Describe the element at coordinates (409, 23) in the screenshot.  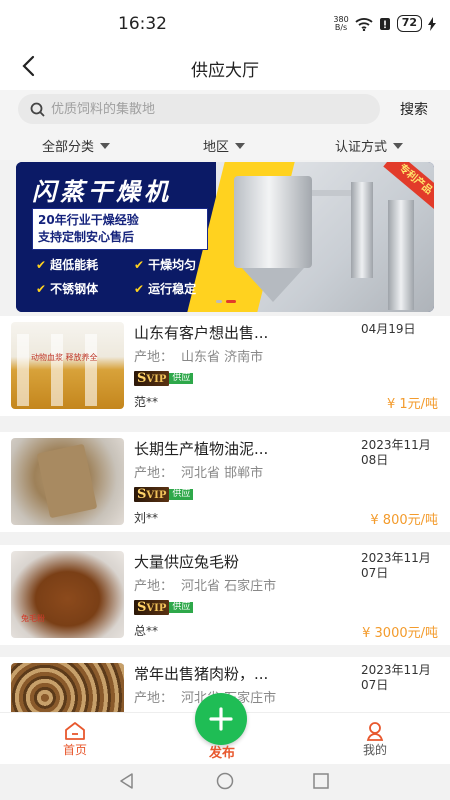
I see `battery-level: 72` at that location.